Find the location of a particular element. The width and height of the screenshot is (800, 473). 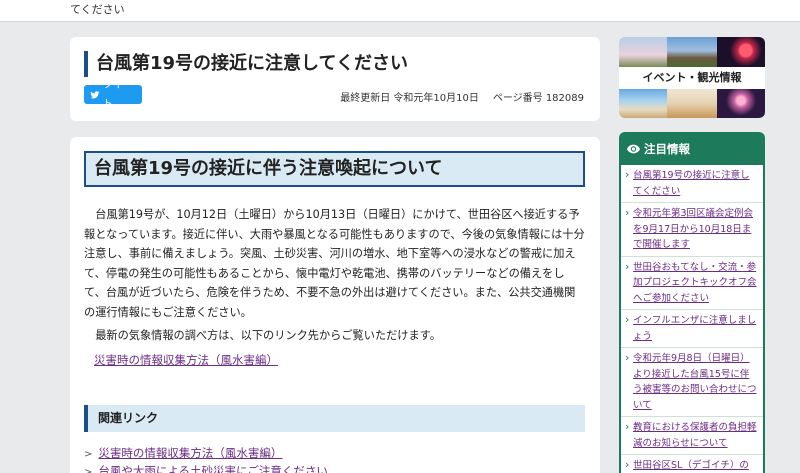

tweet-label: ツイート is located at coordinates (117, 94).